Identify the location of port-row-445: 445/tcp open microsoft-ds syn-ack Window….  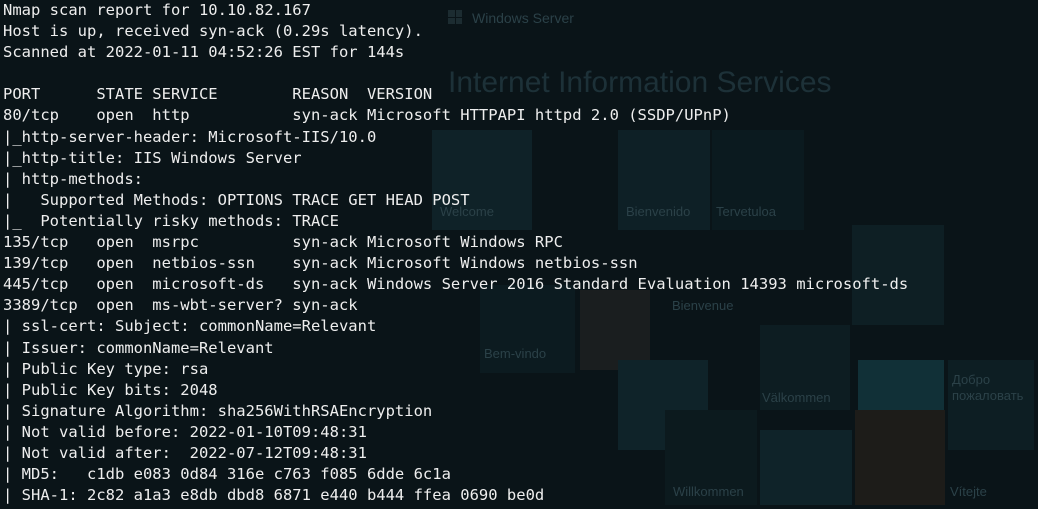
(456, 284).